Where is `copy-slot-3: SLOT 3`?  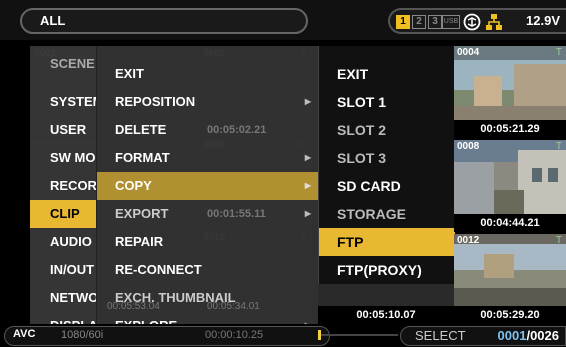 copy-slot-3: SLOT 3 is located at coordinates (387, 158).